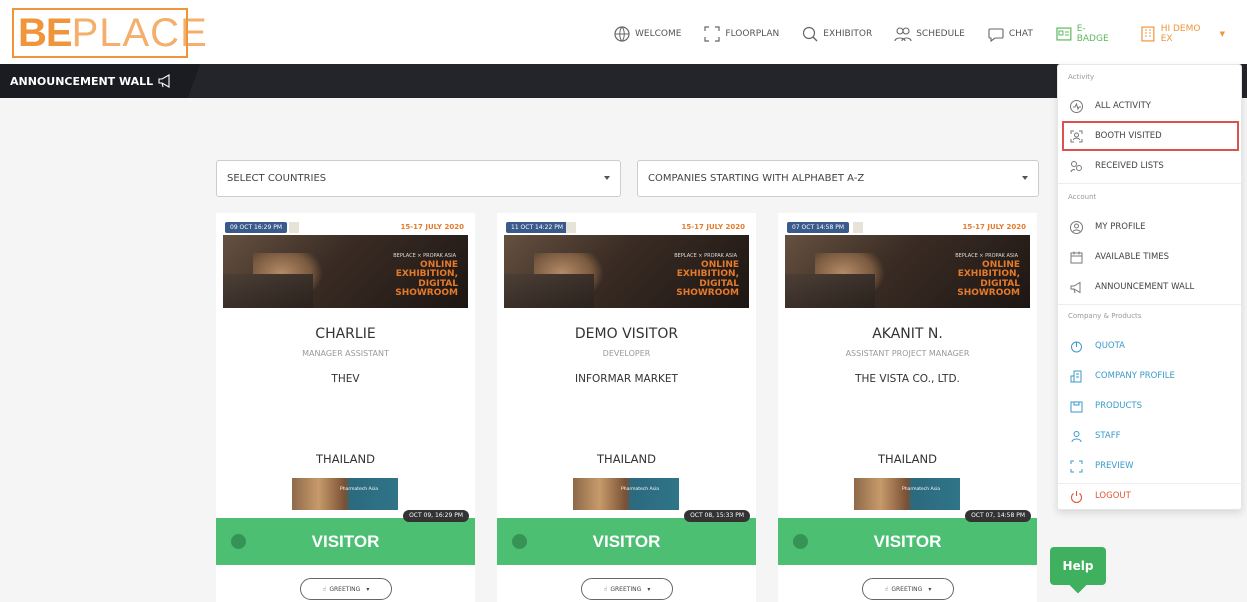  What do you see at coordinates (1129, 166) in the screenshot?
I see `menu-received-lists-label: RECEIVED LISTS` at bounding box center [1129, 166].